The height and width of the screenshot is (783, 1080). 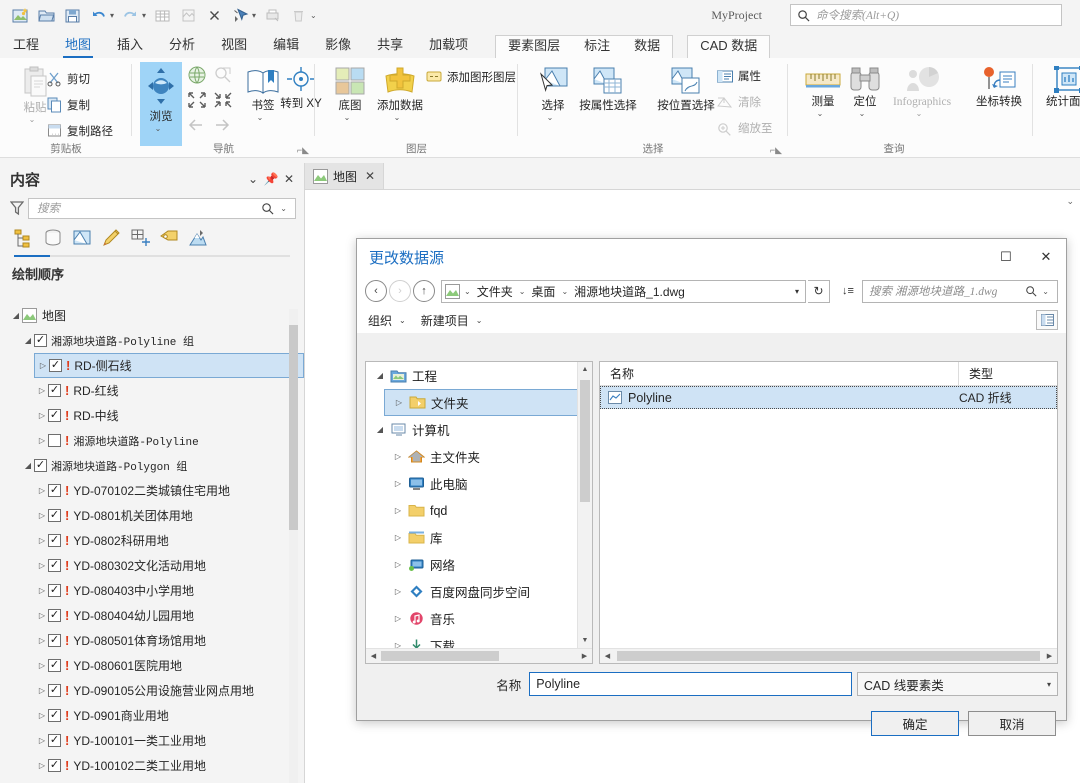 What do you see at coordinates (293, 427) in the screenshot?
I see `toc-scrollbar-thumb` at bounding box center [293, 427].